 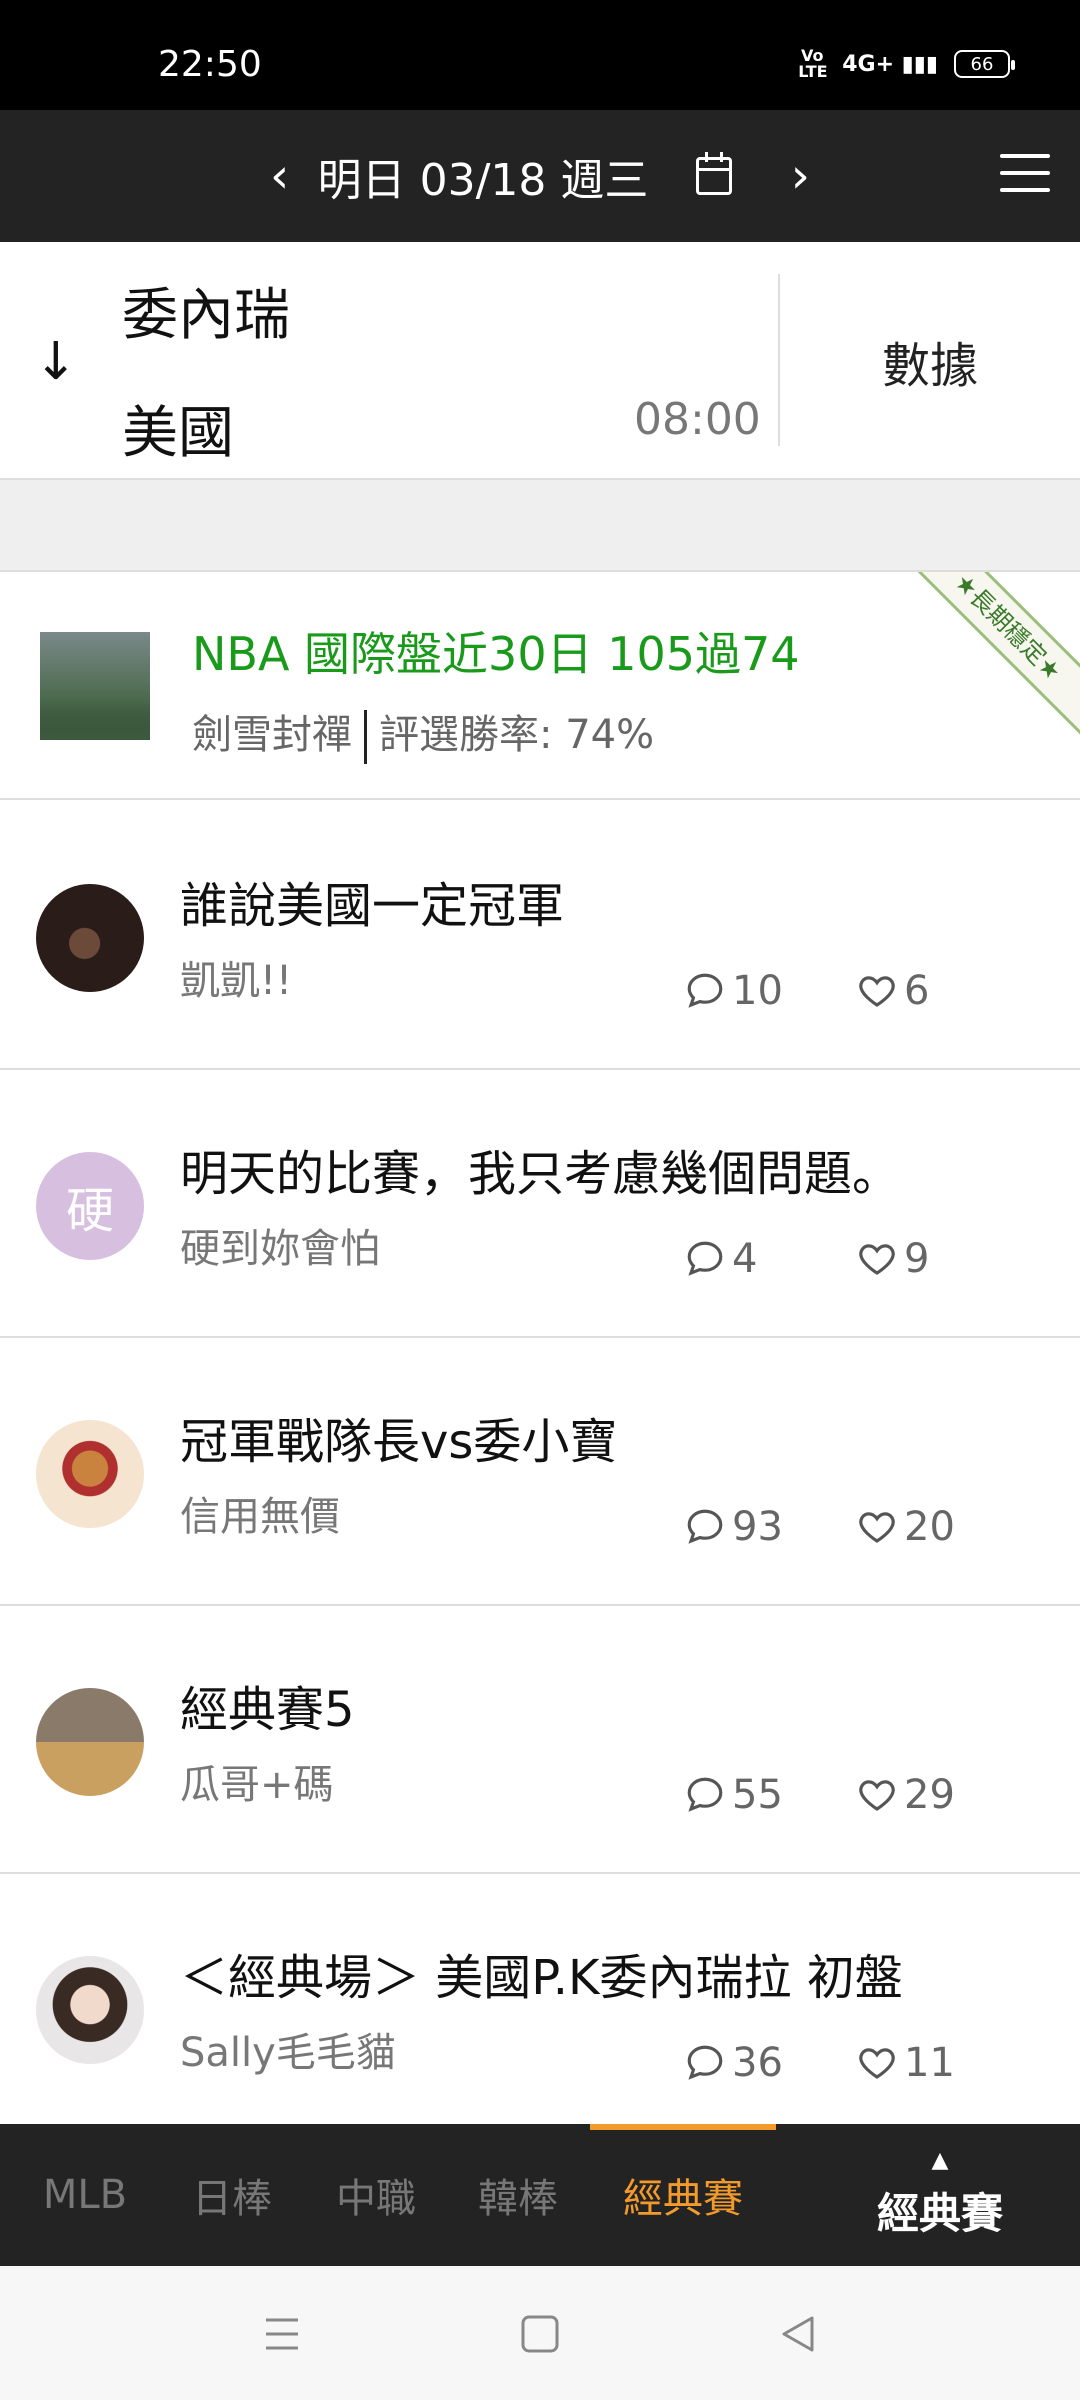 What do you see at coordinates (282, 2334) in the screenshot?
I see `recent-apps-icon` at bounding box center [282, 2334].